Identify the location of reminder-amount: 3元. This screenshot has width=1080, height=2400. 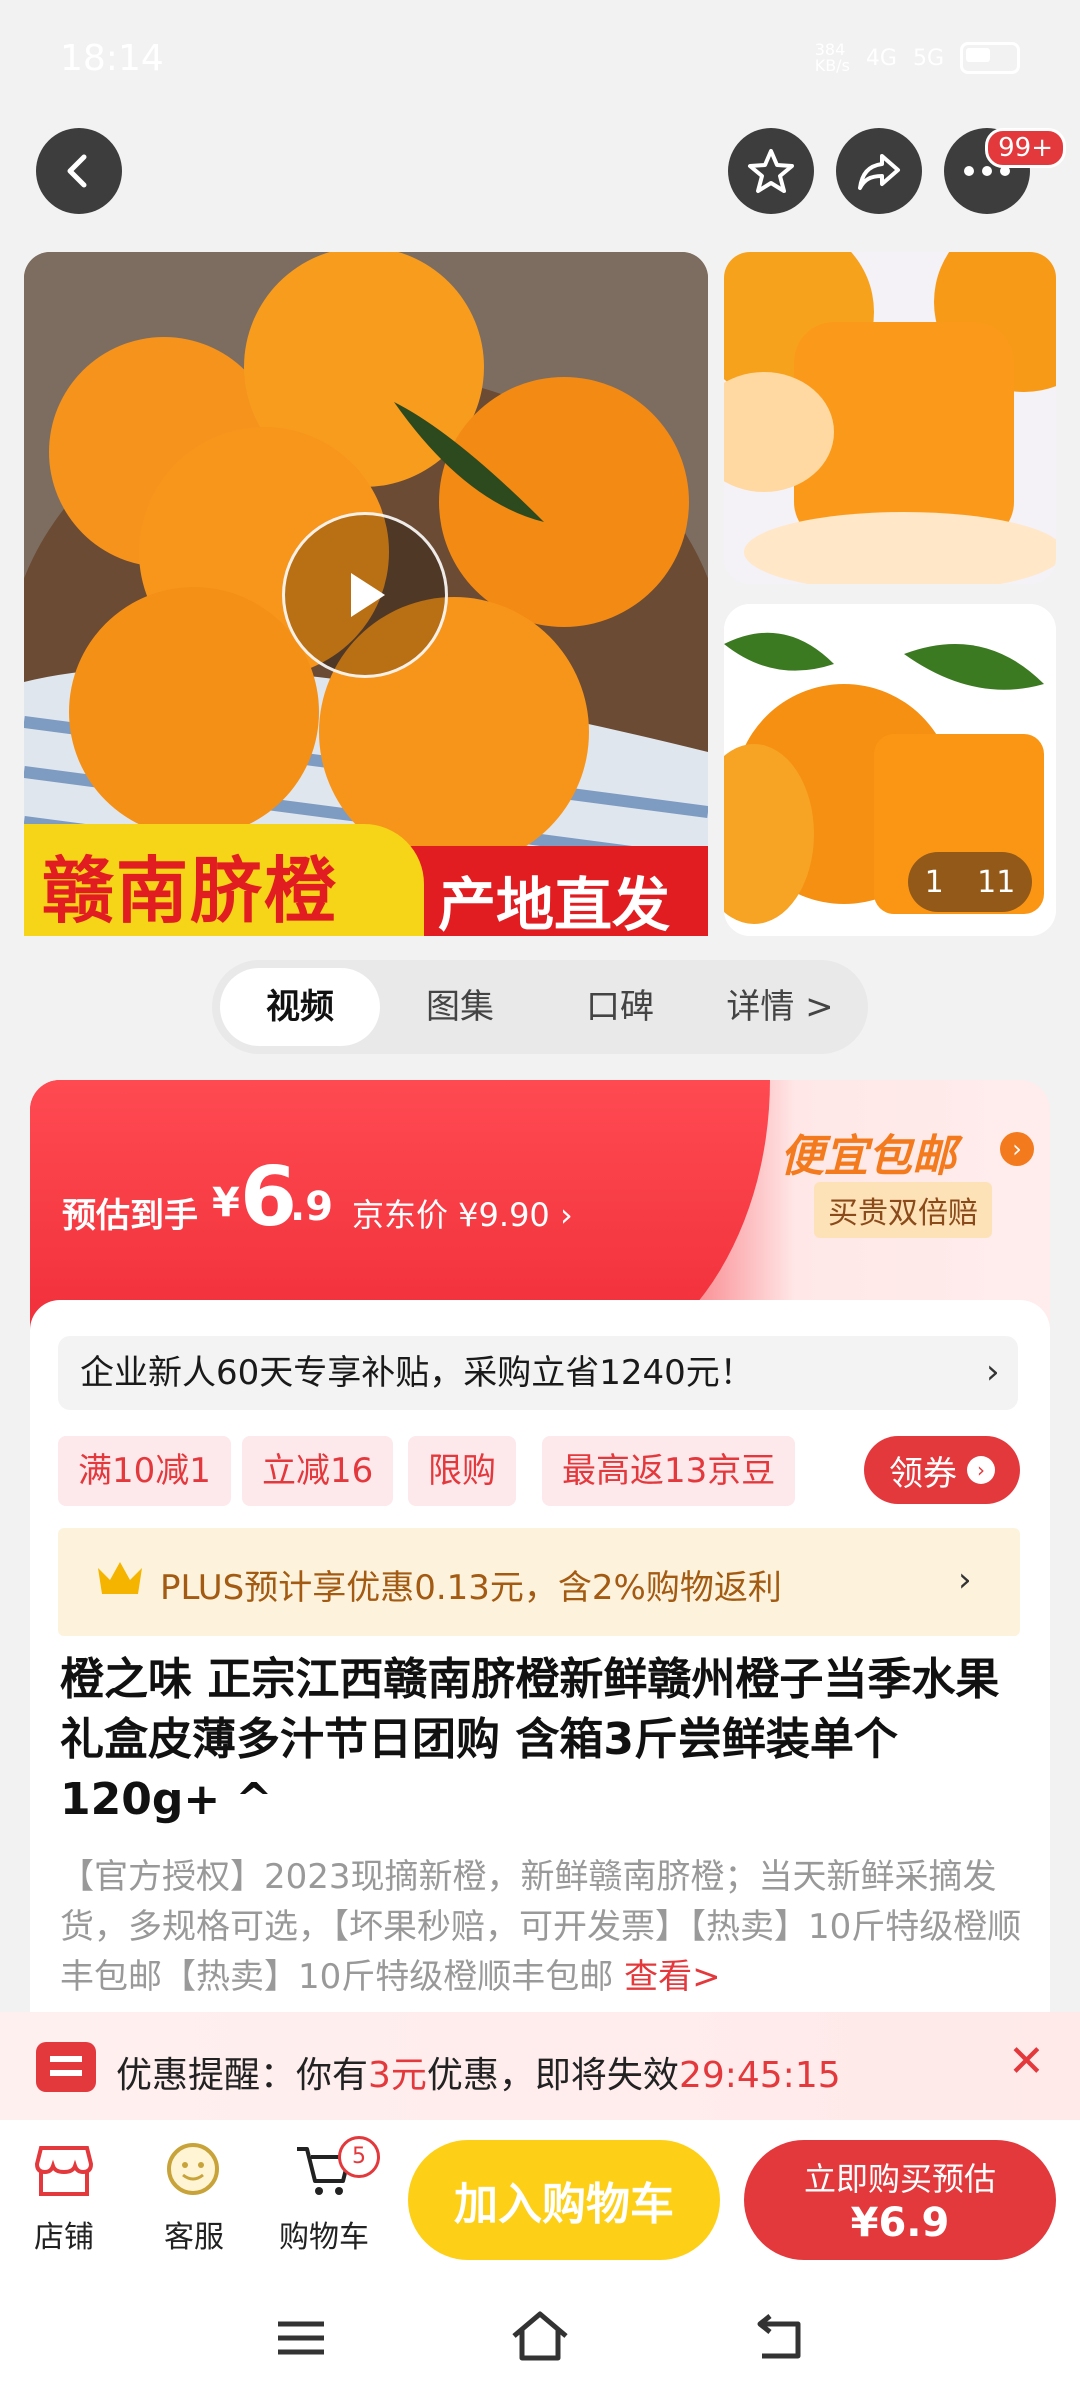
(397, 2075).